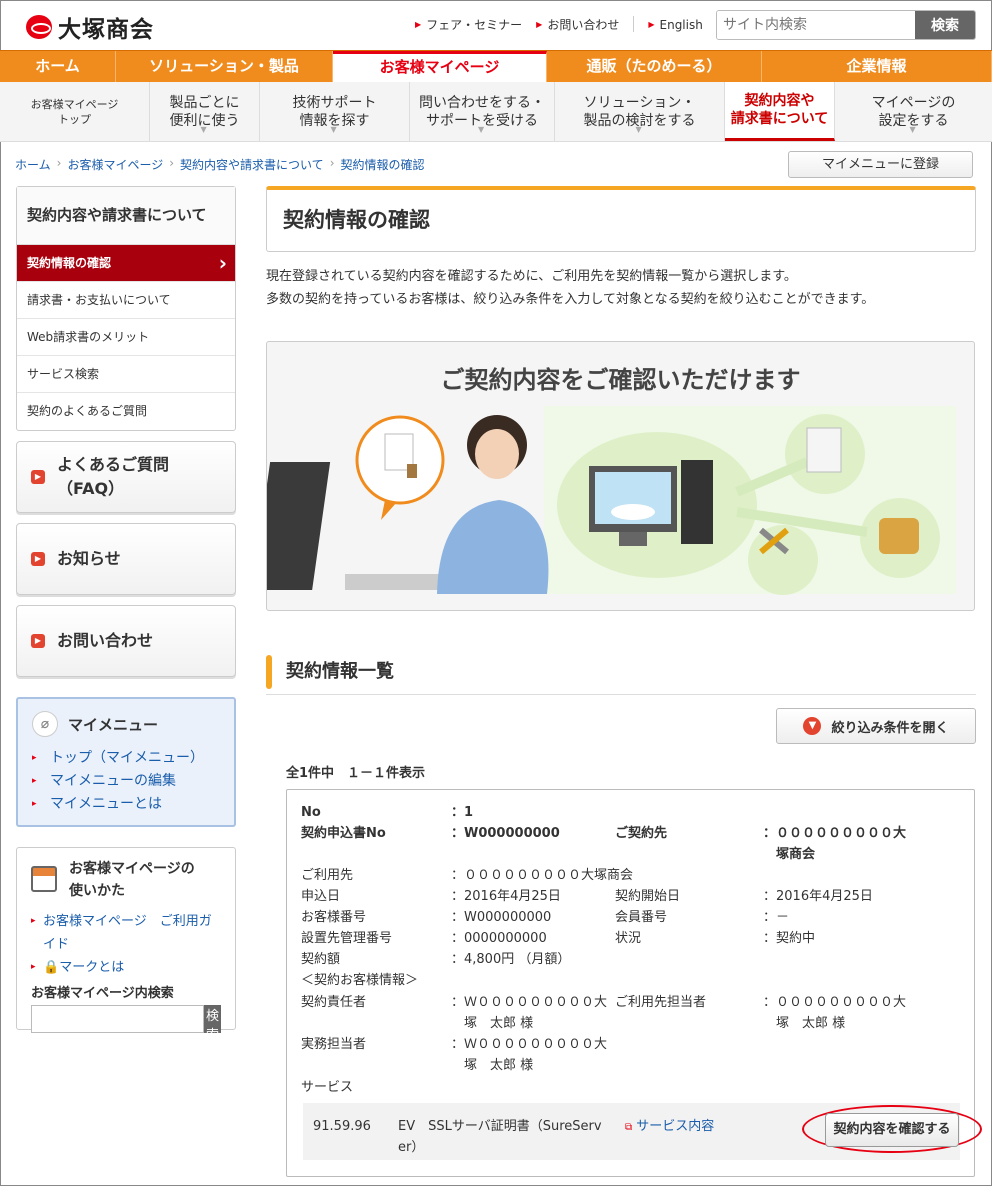 The height and width of the screenshot is (1186, 992). What do you see at coordinates (117, 1019) in the screenshot?
I see `guide-search-input` at bounding box center [117, 1019].